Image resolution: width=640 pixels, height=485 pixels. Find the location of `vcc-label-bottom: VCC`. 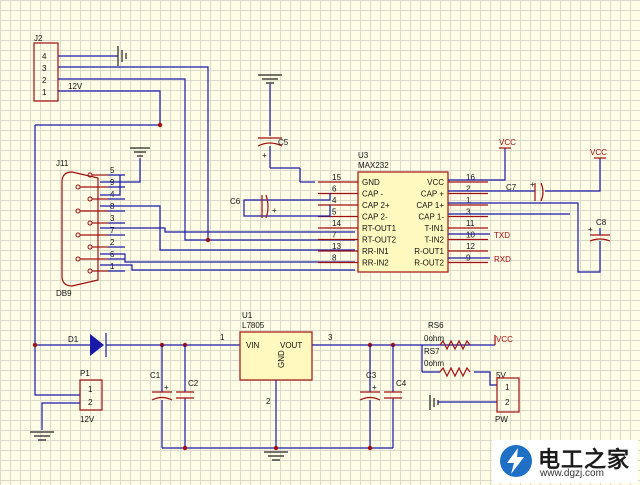

vcc-label-bottom: VCC is located at coordinates (504, 339).